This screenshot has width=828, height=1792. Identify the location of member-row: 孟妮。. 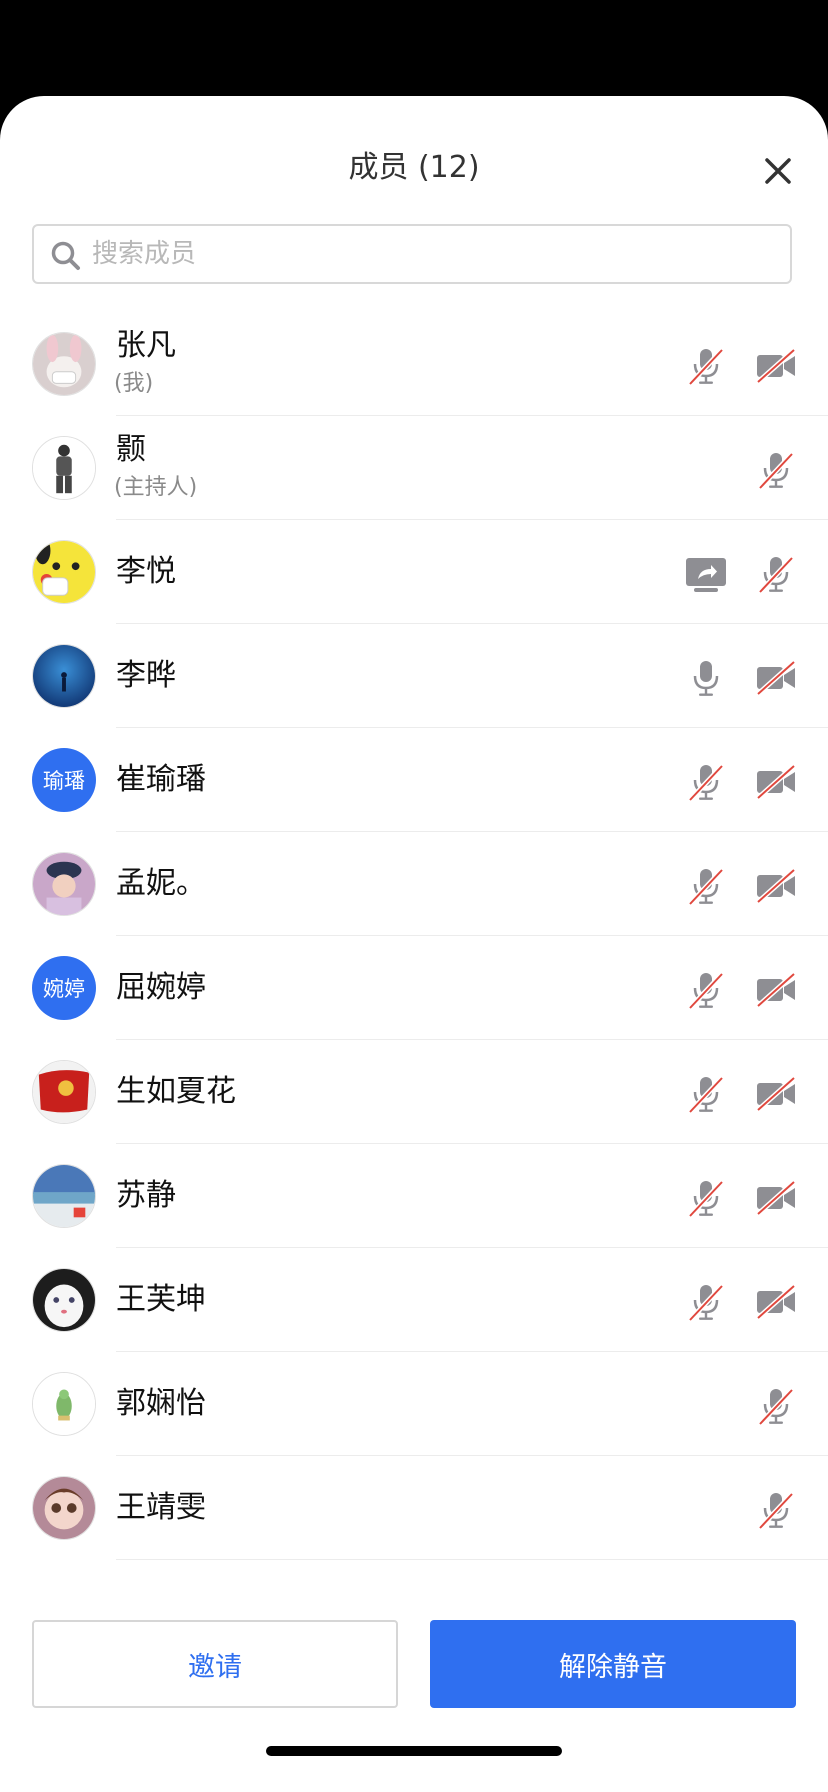
(414, 884).